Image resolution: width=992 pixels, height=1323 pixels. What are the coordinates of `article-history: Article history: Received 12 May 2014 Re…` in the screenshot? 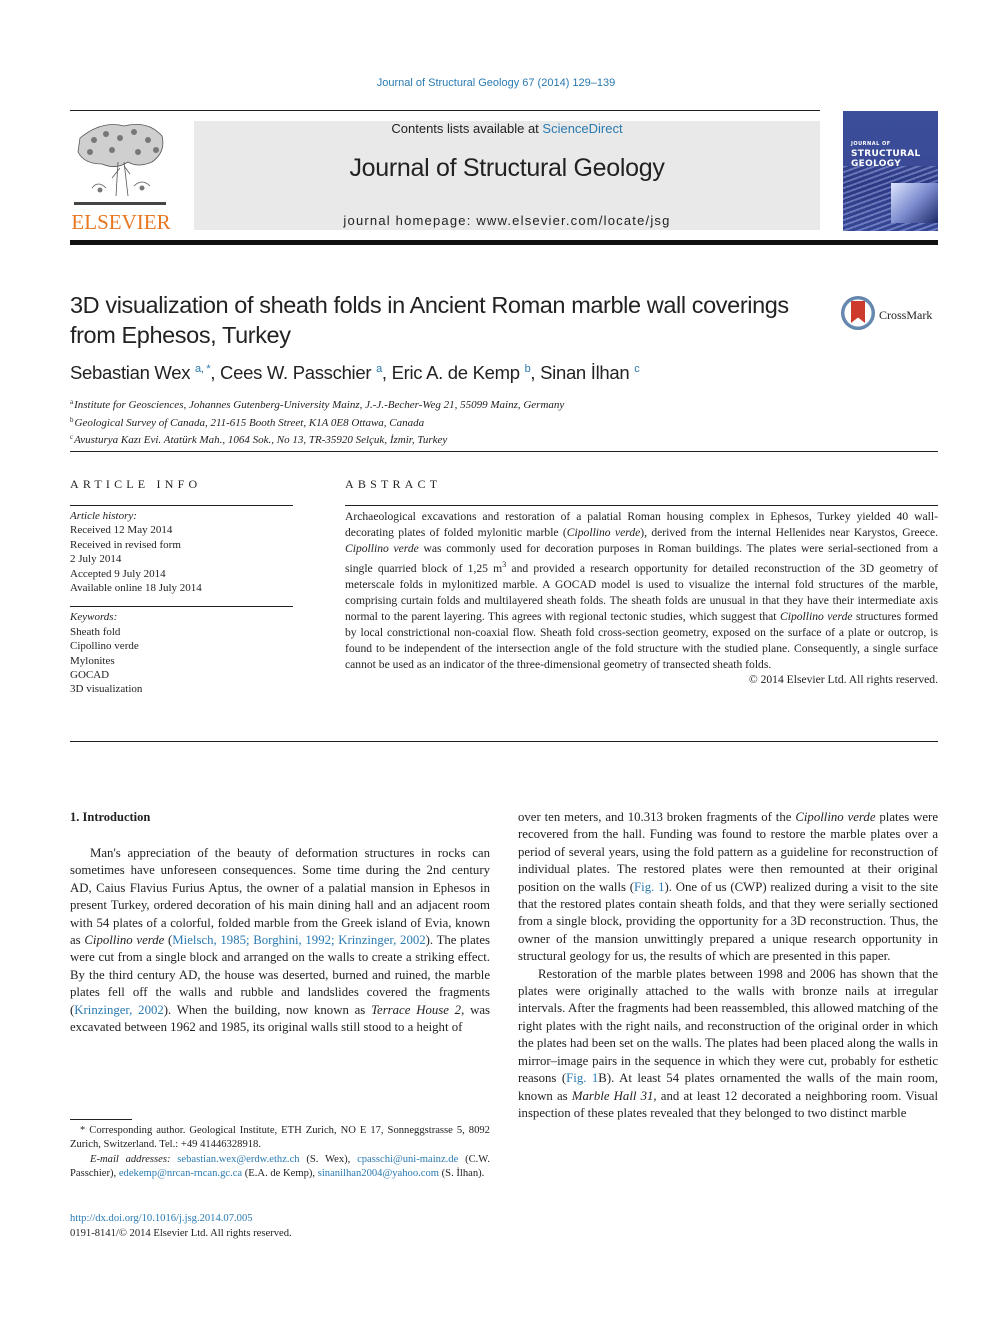 It's located at (181, 552).